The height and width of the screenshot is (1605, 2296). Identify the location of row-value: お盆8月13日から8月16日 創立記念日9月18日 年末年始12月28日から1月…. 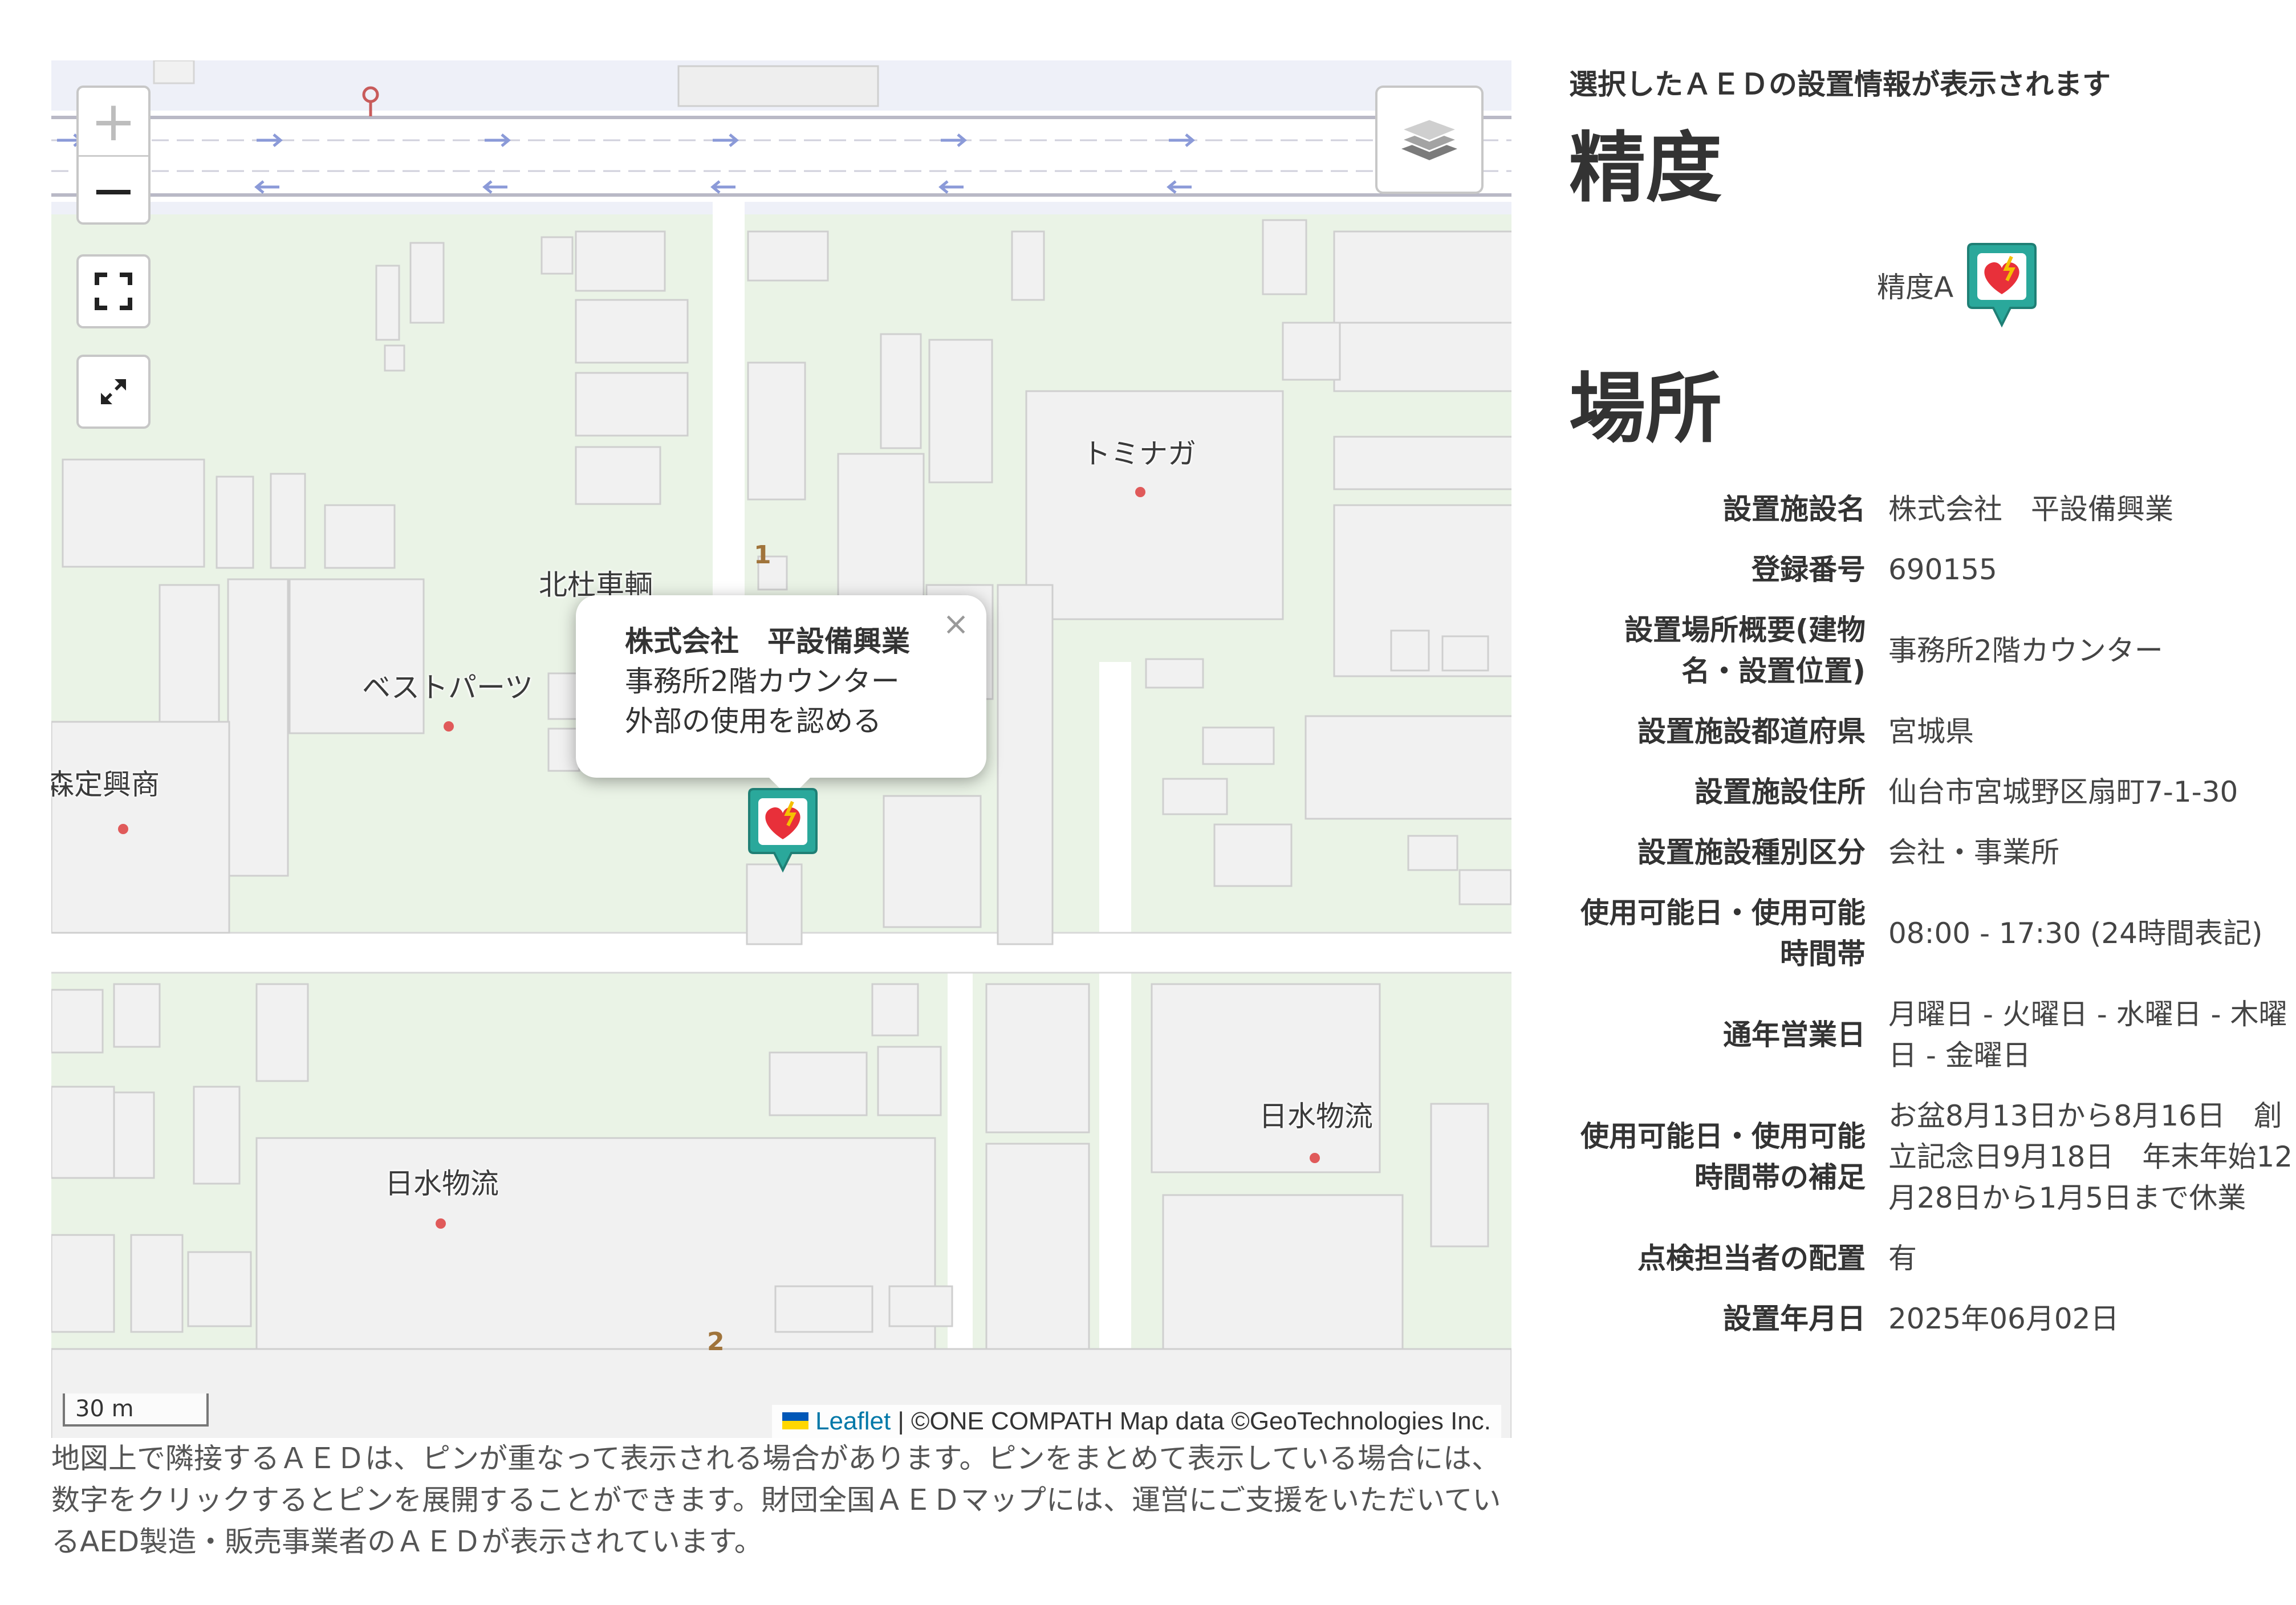
(2090, 1157).